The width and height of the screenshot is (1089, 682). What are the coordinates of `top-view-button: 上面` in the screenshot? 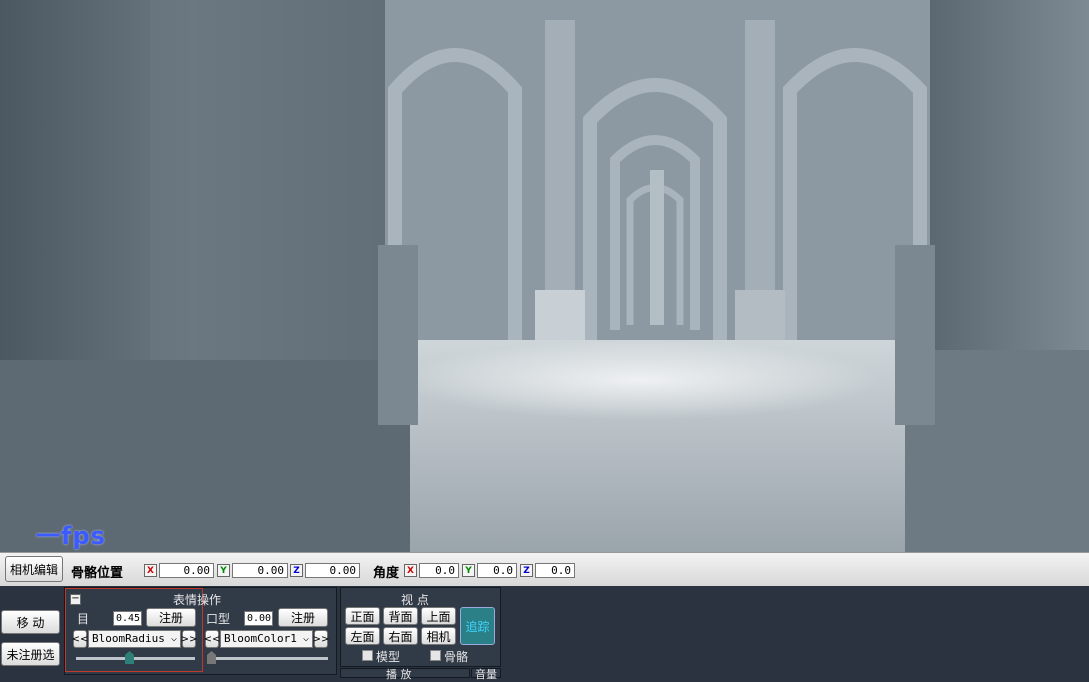 It's located at (438, 616).